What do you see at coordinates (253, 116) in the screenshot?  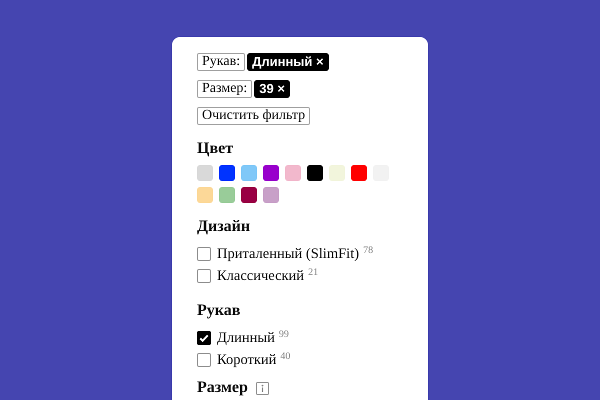 I see `clear-filter-button: Очистить фильтр` at bounding box center [253, 116].